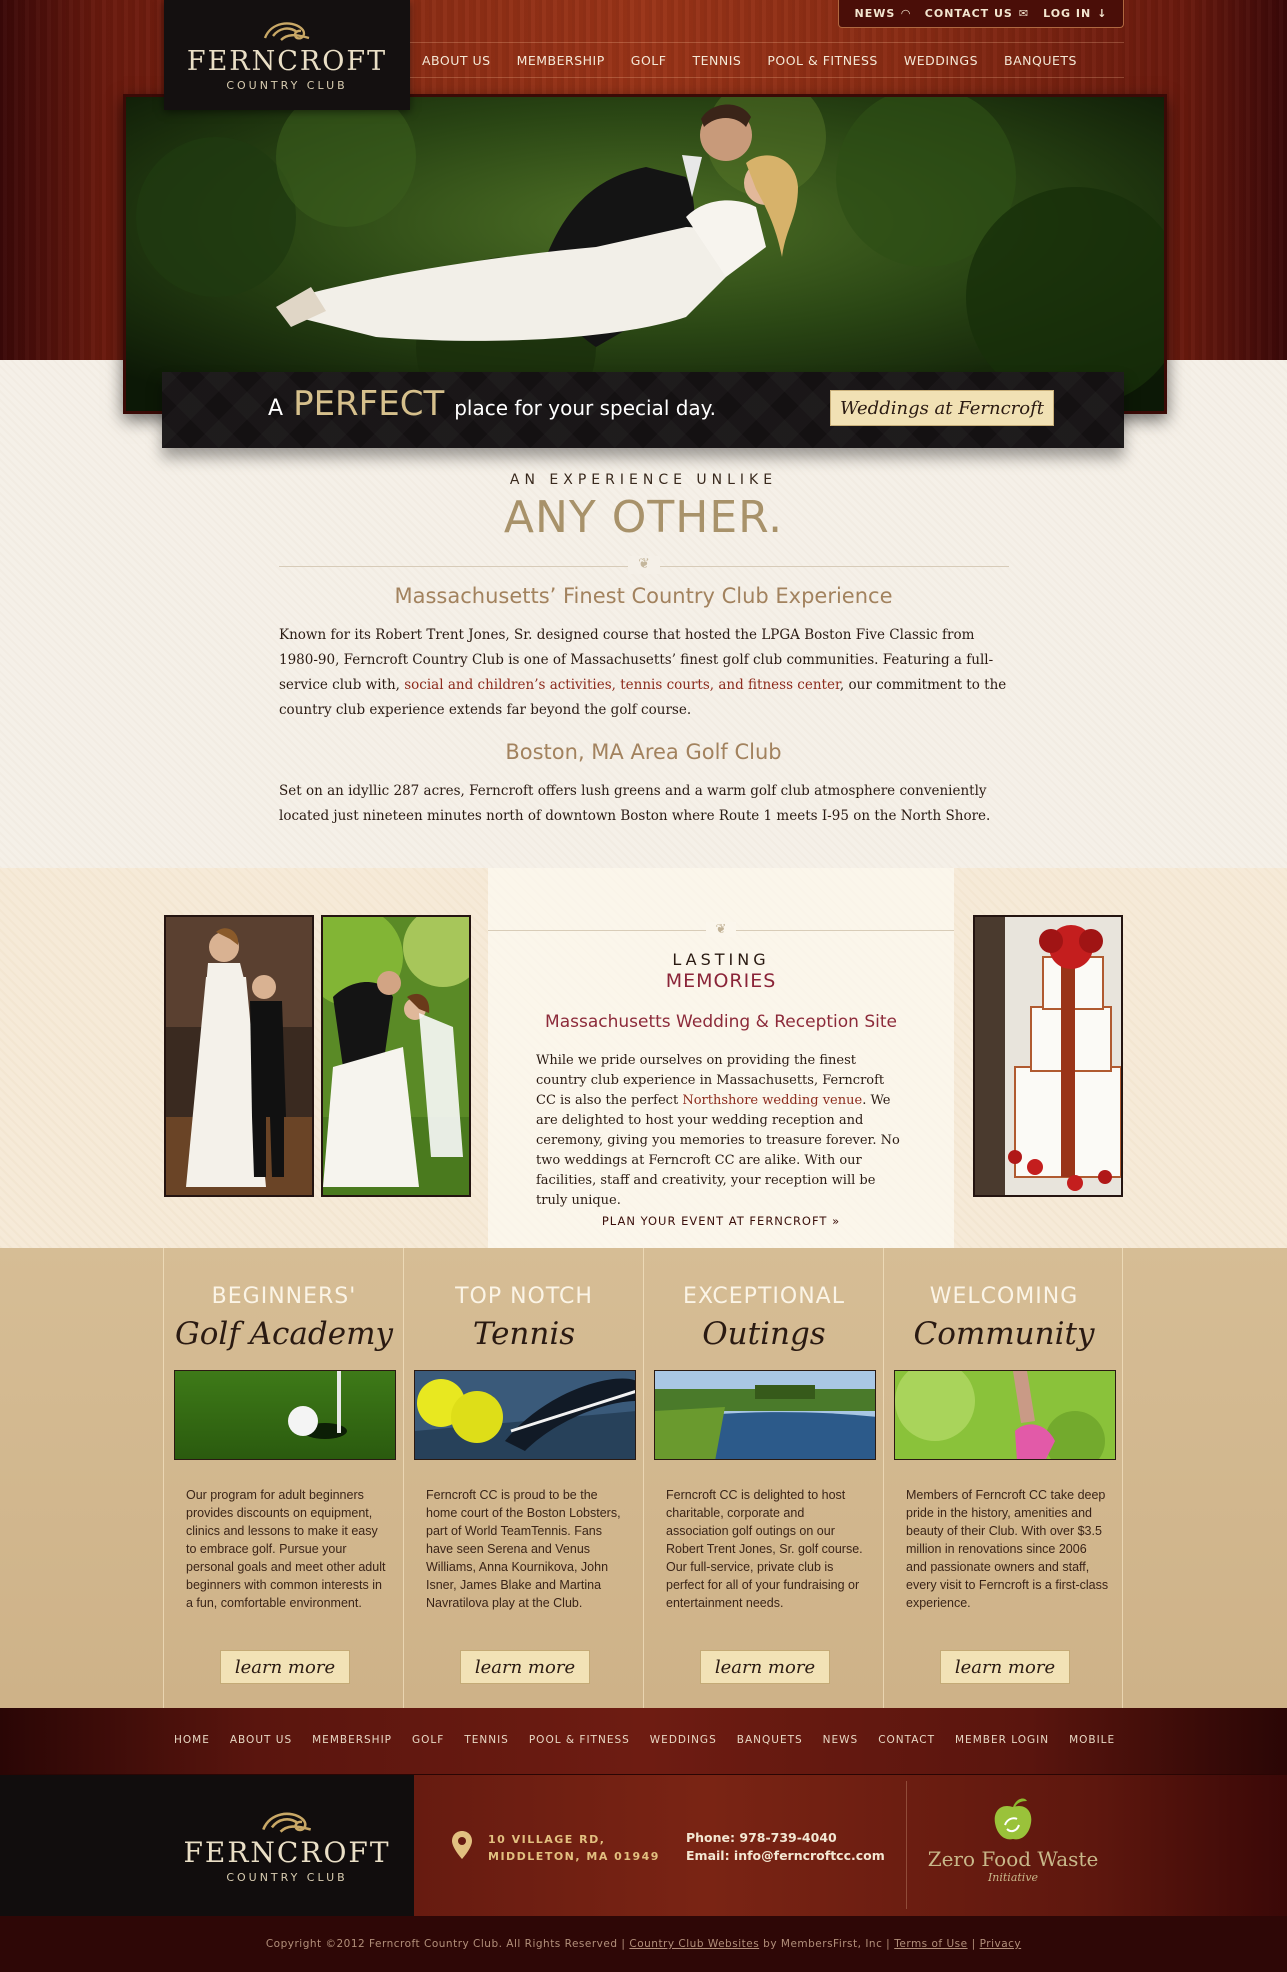 This screenshot has width=1287, height=1972. I want to click on util-contact: CONTACT US ✉, so click(977, 13).